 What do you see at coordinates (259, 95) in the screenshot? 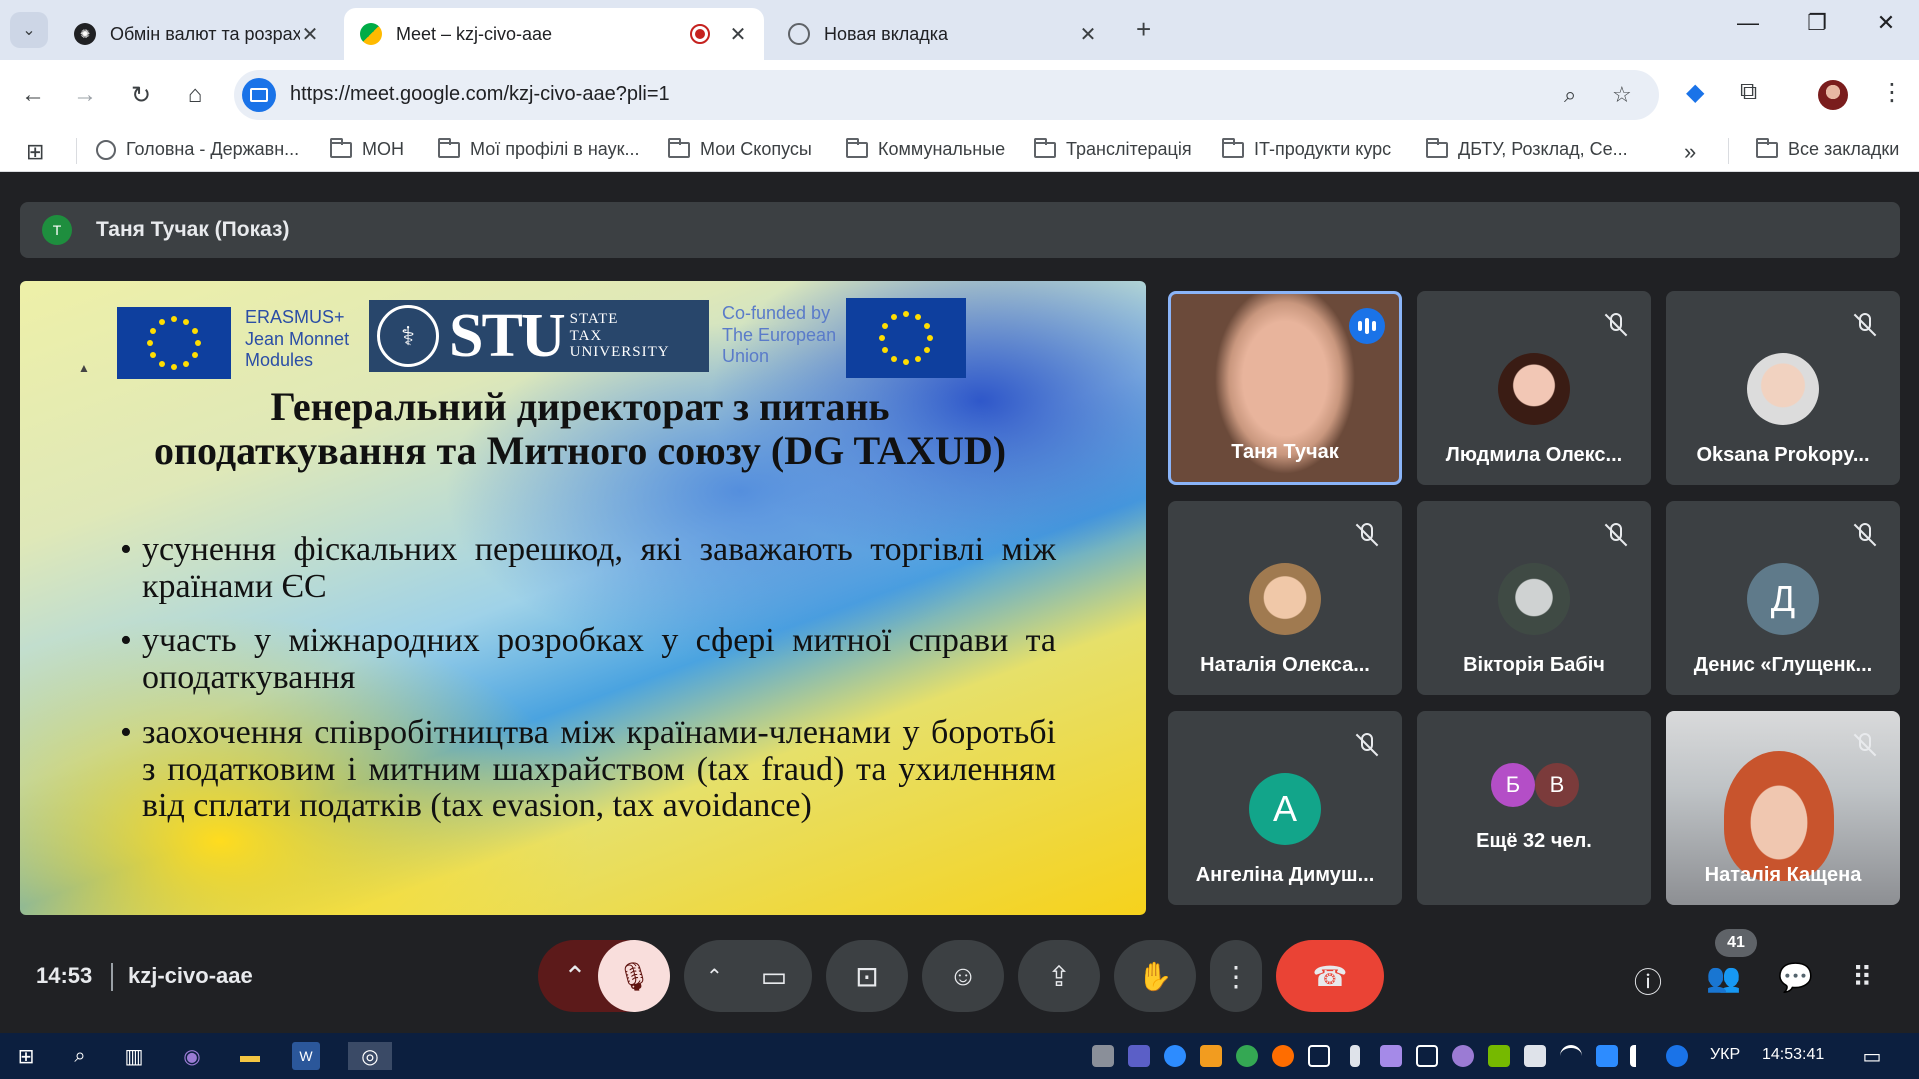
I see `site-info-icon` at bounding box center [259, 95].